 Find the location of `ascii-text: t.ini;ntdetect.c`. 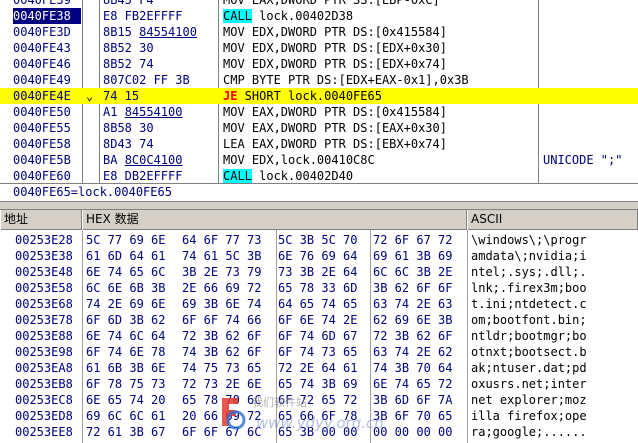

ascii-text: t.ini;ntdetect.c is located at coordinates (529, 304).